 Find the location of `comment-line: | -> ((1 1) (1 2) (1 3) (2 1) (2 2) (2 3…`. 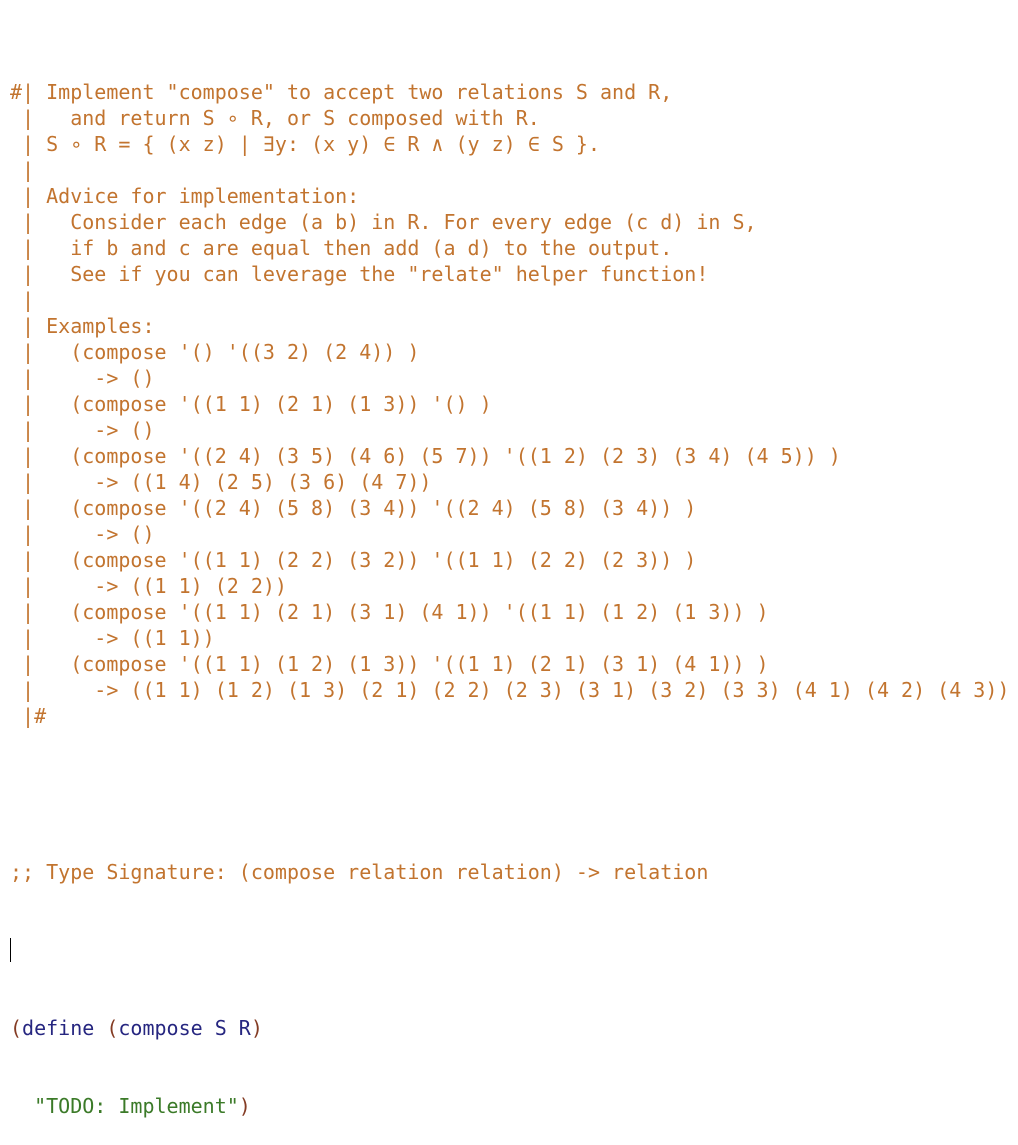

comment-line: | -> ((1 1) (1 2) (1 3) (2 1) (2 2) (2 3… is located at coordinates (510, 690).